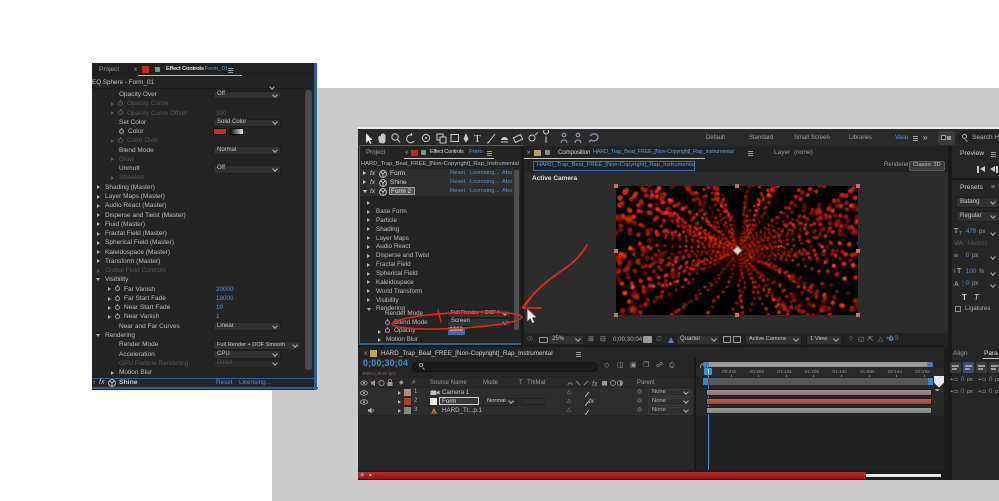  I want to click on svg-text: fx, so click(595, 384).